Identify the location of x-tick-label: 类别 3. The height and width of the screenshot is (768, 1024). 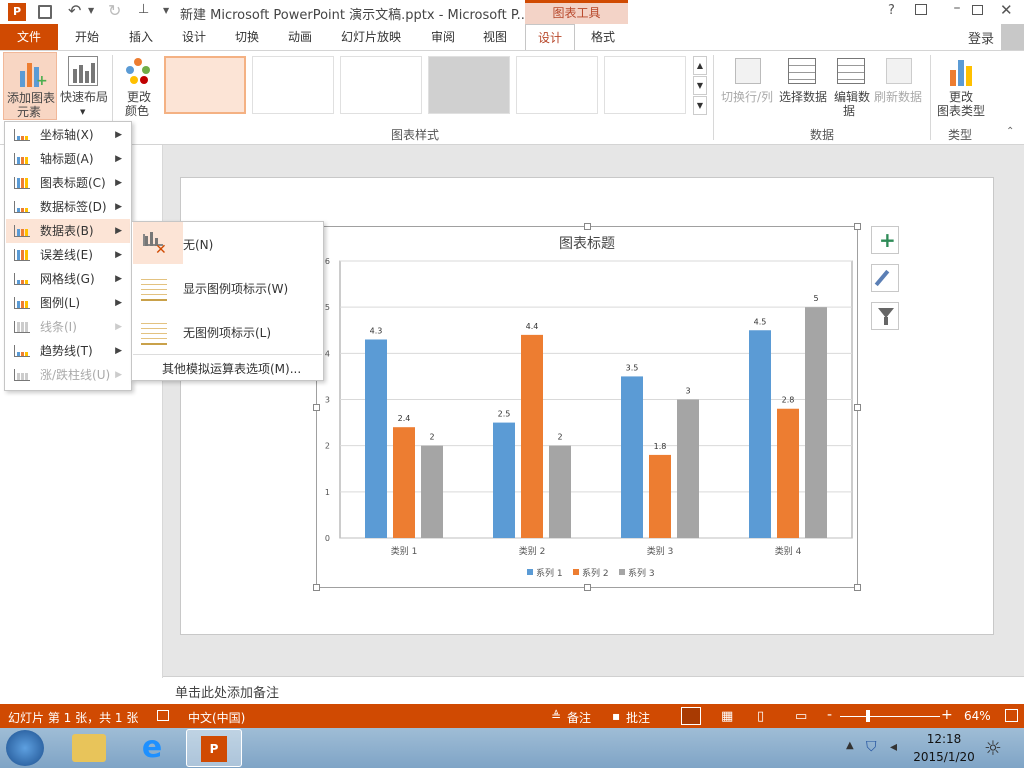
(660, 551).